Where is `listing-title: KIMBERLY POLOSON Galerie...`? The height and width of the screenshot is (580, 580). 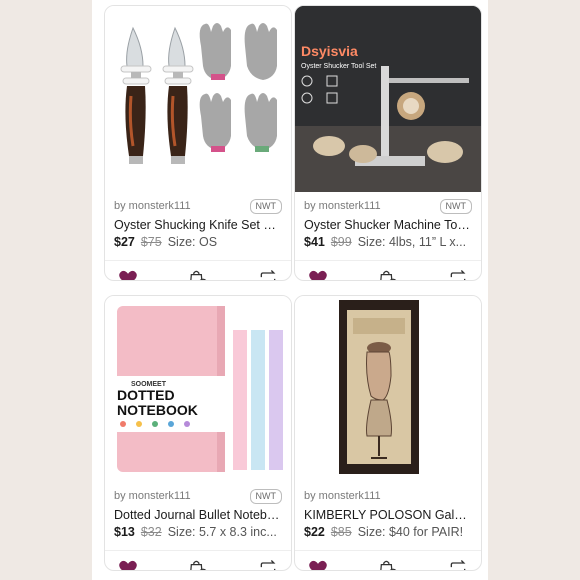
listing-title: KIMBERLY POLOSON Galerie... is located at coordinates (388, 516).